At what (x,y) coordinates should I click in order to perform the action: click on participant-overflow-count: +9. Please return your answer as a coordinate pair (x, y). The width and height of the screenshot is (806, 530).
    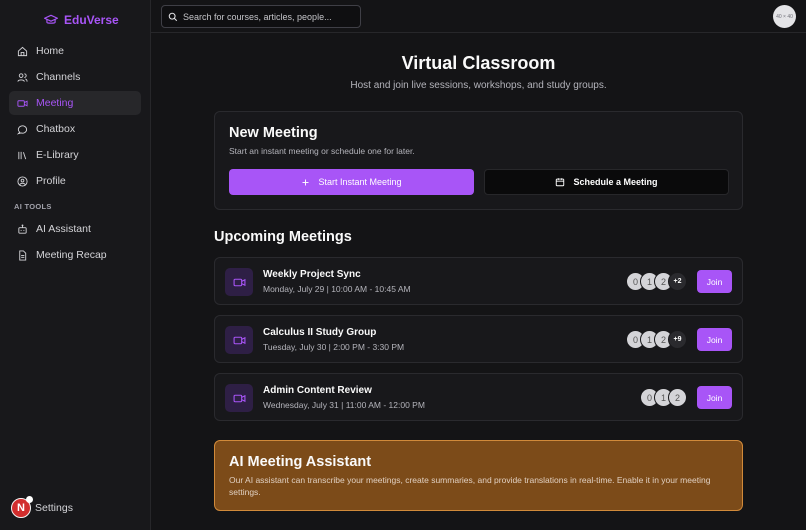
    Looking at the image, I should click on (677, 339).